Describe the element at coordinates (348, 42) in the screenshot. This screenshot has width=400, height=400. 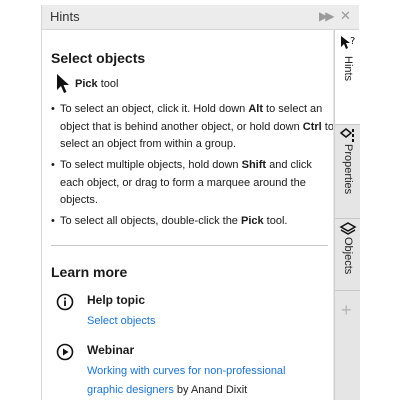
I see `cursor-question-icon: ?` at that location.